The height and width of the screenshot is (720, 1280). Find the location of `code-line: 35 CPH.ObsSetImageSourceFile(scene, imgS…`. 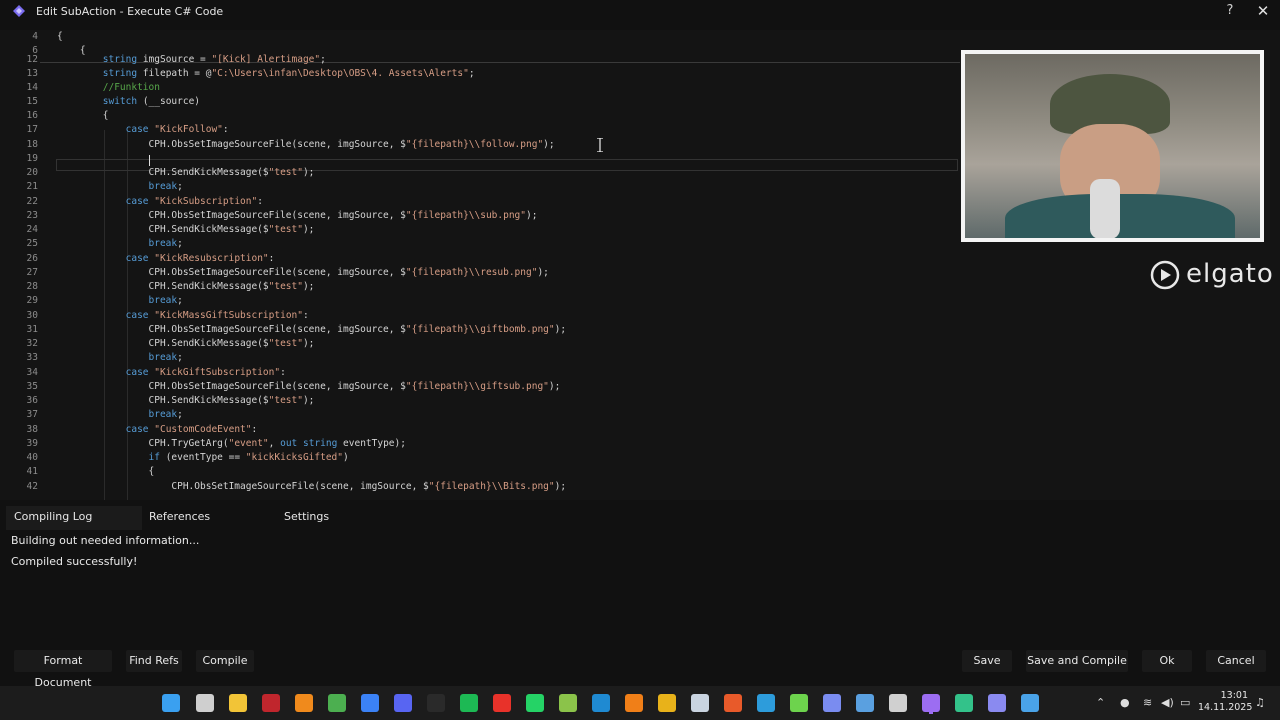

code-line: 35 CPH.ObsSetImageSourceFile(scene, imgS… is located at coordinates (480, 387).